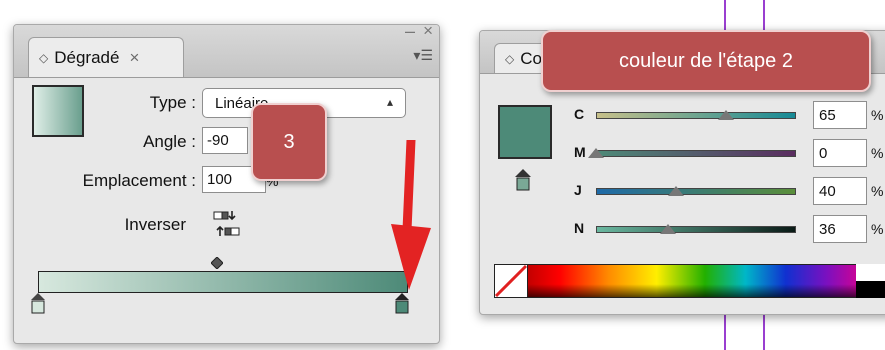  What do you see at coordinates (423, 55) in the screenshot?
I see `panel-menu-icon: ▾☰` at bounding box center [423, 55].